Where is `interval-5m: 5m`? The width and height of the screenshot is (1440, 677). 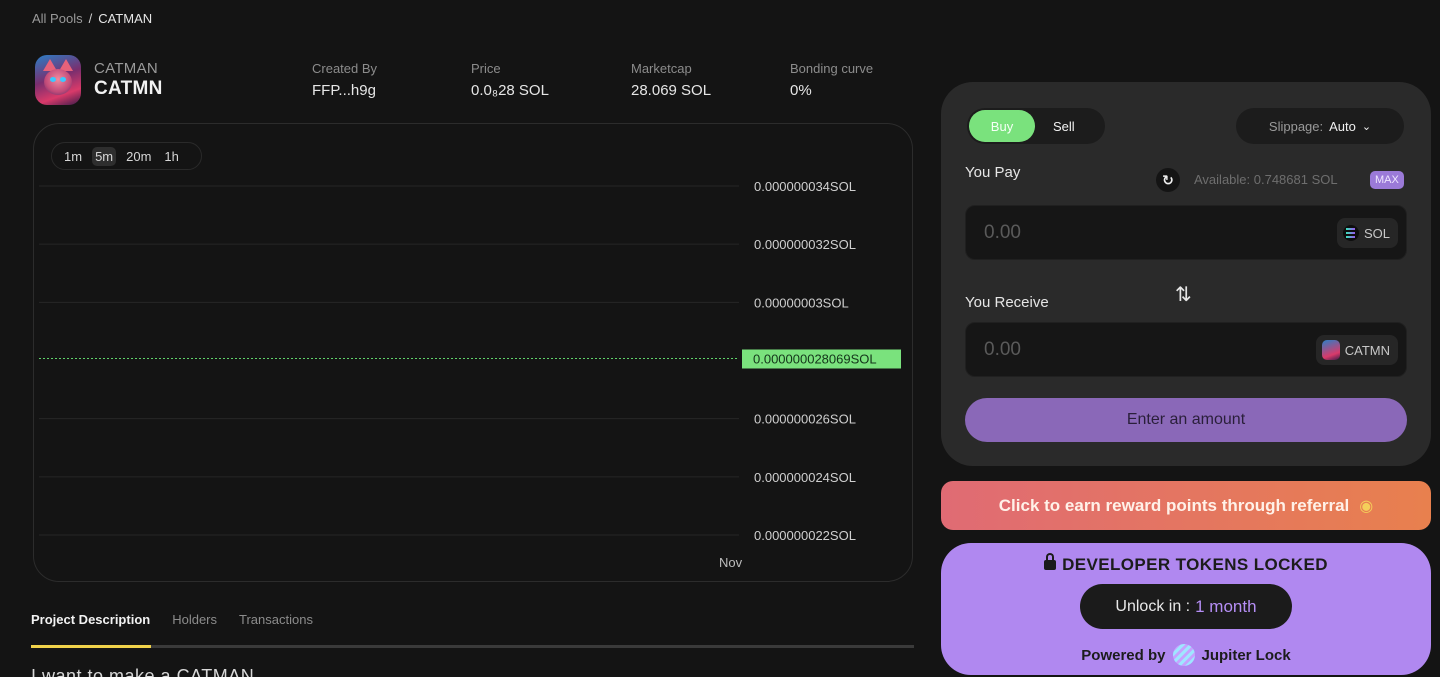
interval-5m: 5m is located at coordinates (104, 156).